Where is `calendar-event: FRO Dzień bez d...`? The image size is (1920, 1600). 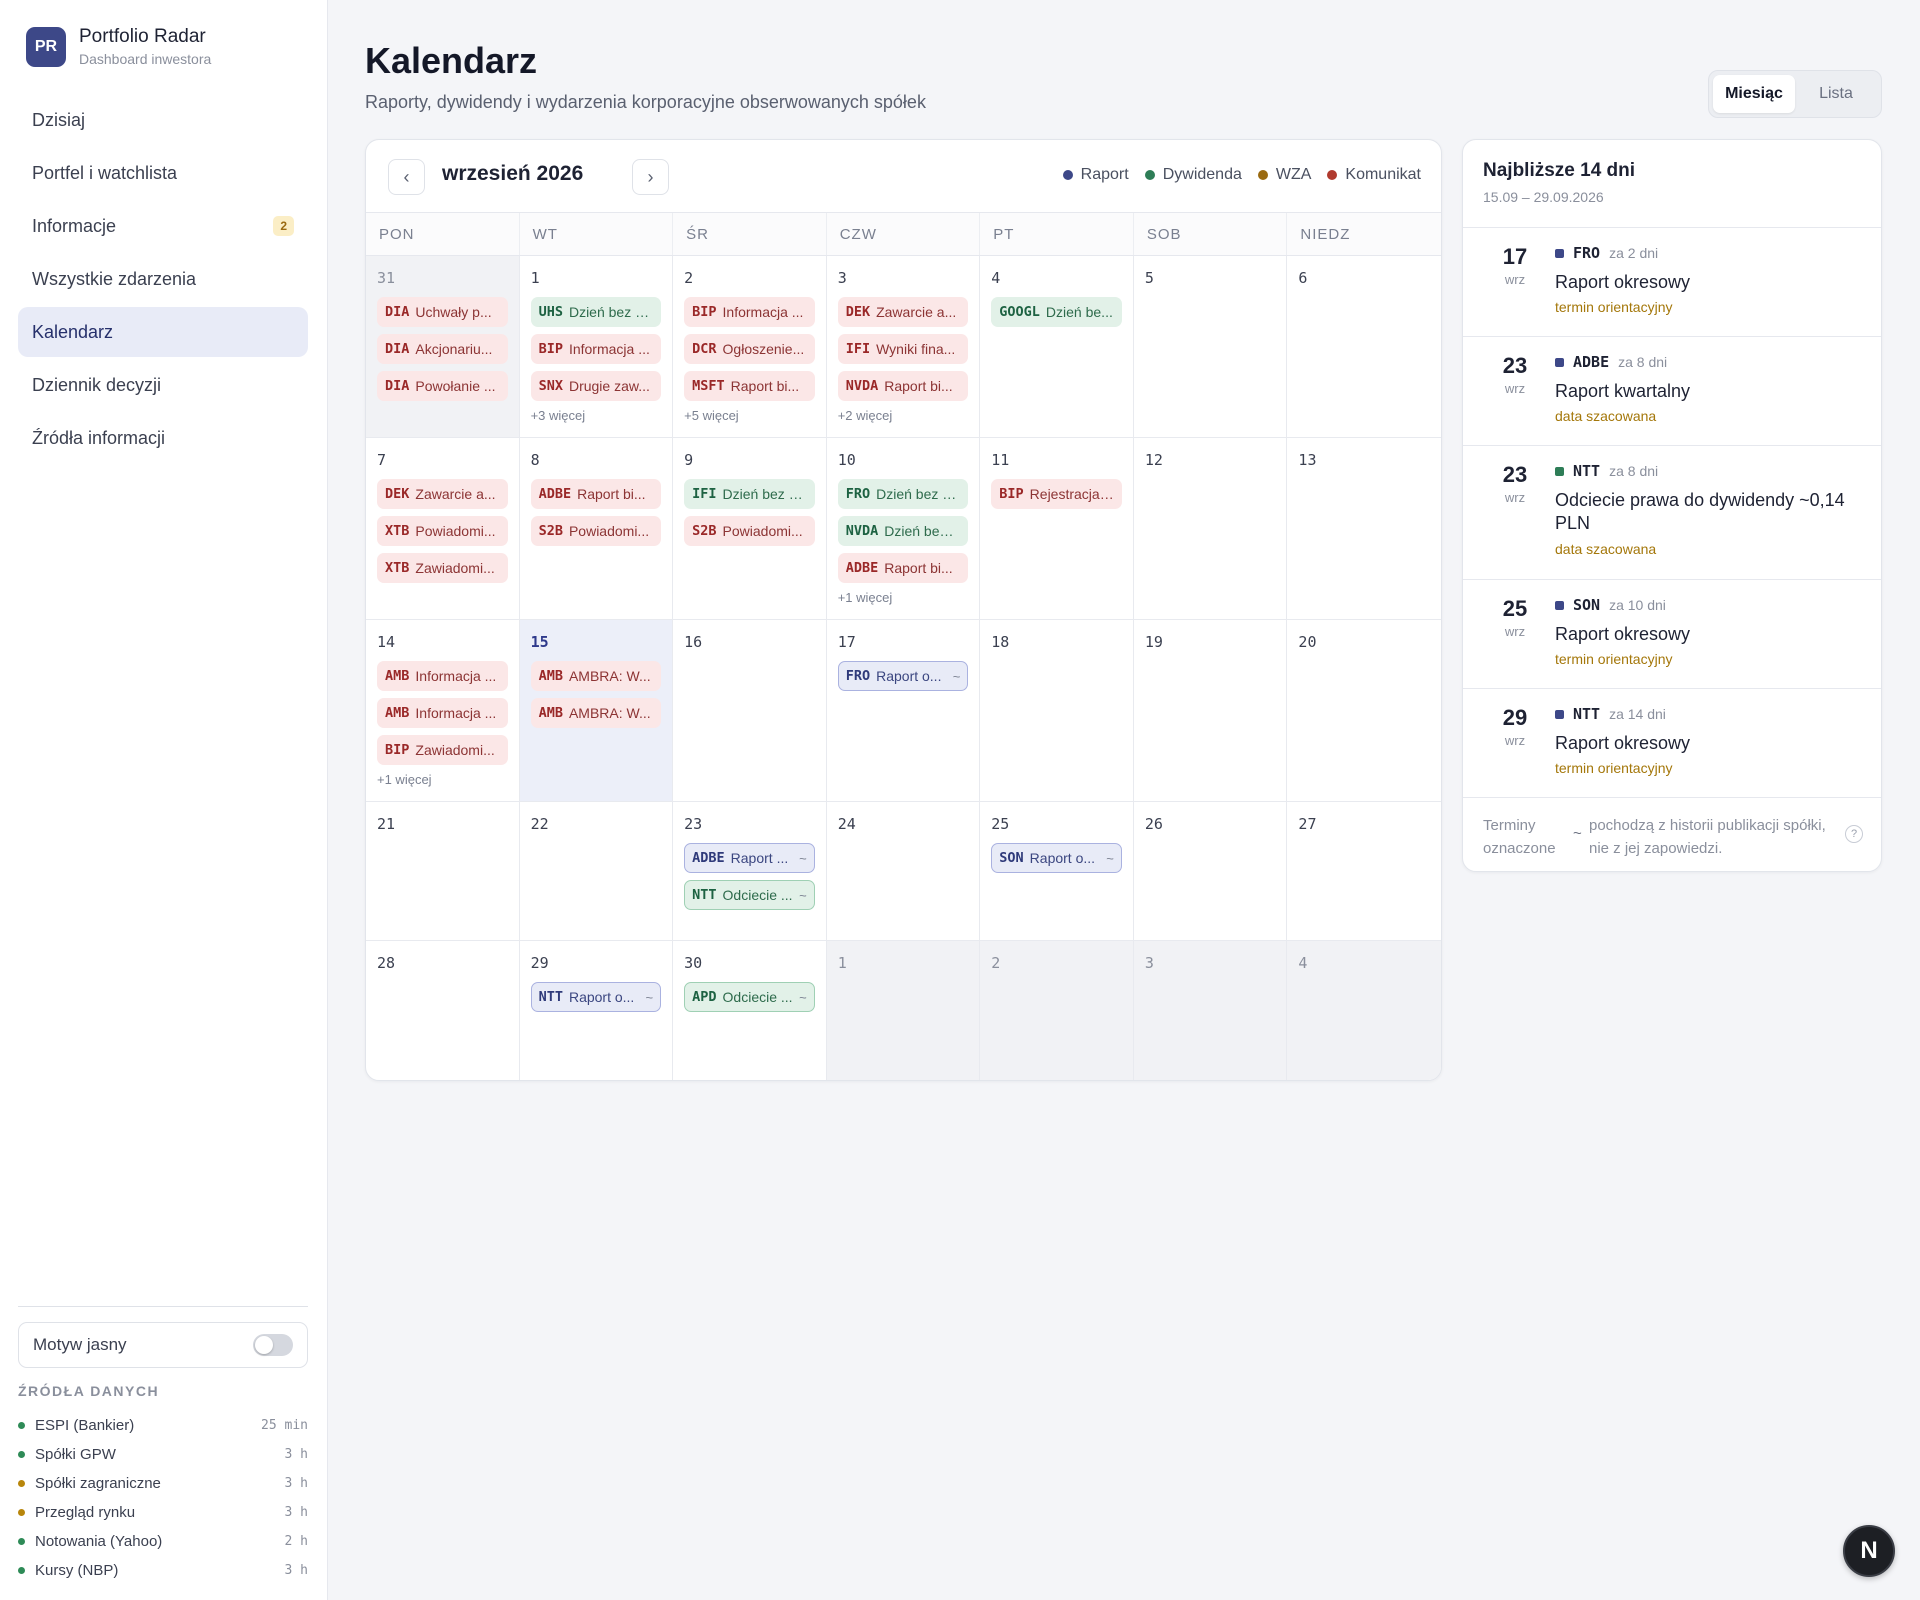
calendar-event: FRO Dzień bez d... is located at coordinates (903, 494).